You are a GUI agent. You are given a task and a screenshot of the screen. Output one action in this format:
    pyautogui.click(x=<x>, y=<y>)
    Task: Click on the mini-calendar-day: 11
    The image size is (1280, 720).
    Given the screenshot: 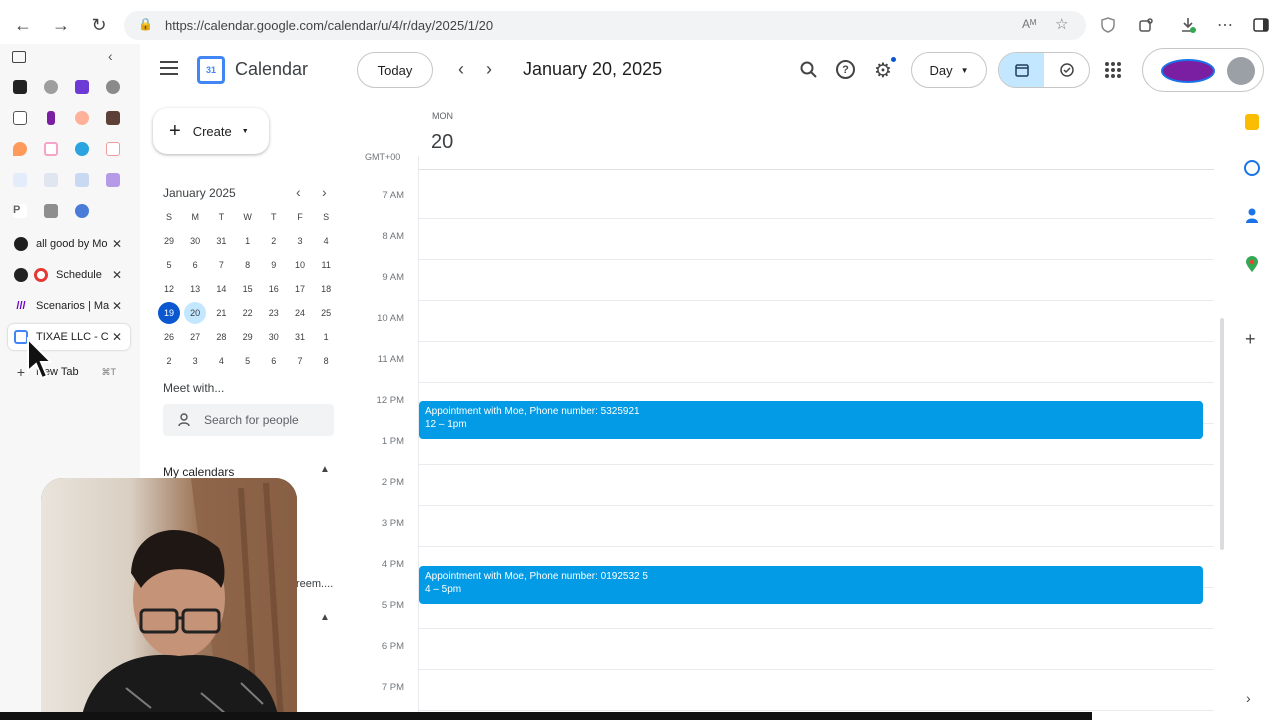 What is the action you would take?
    pyautogui.click(x=326, y=265)
    